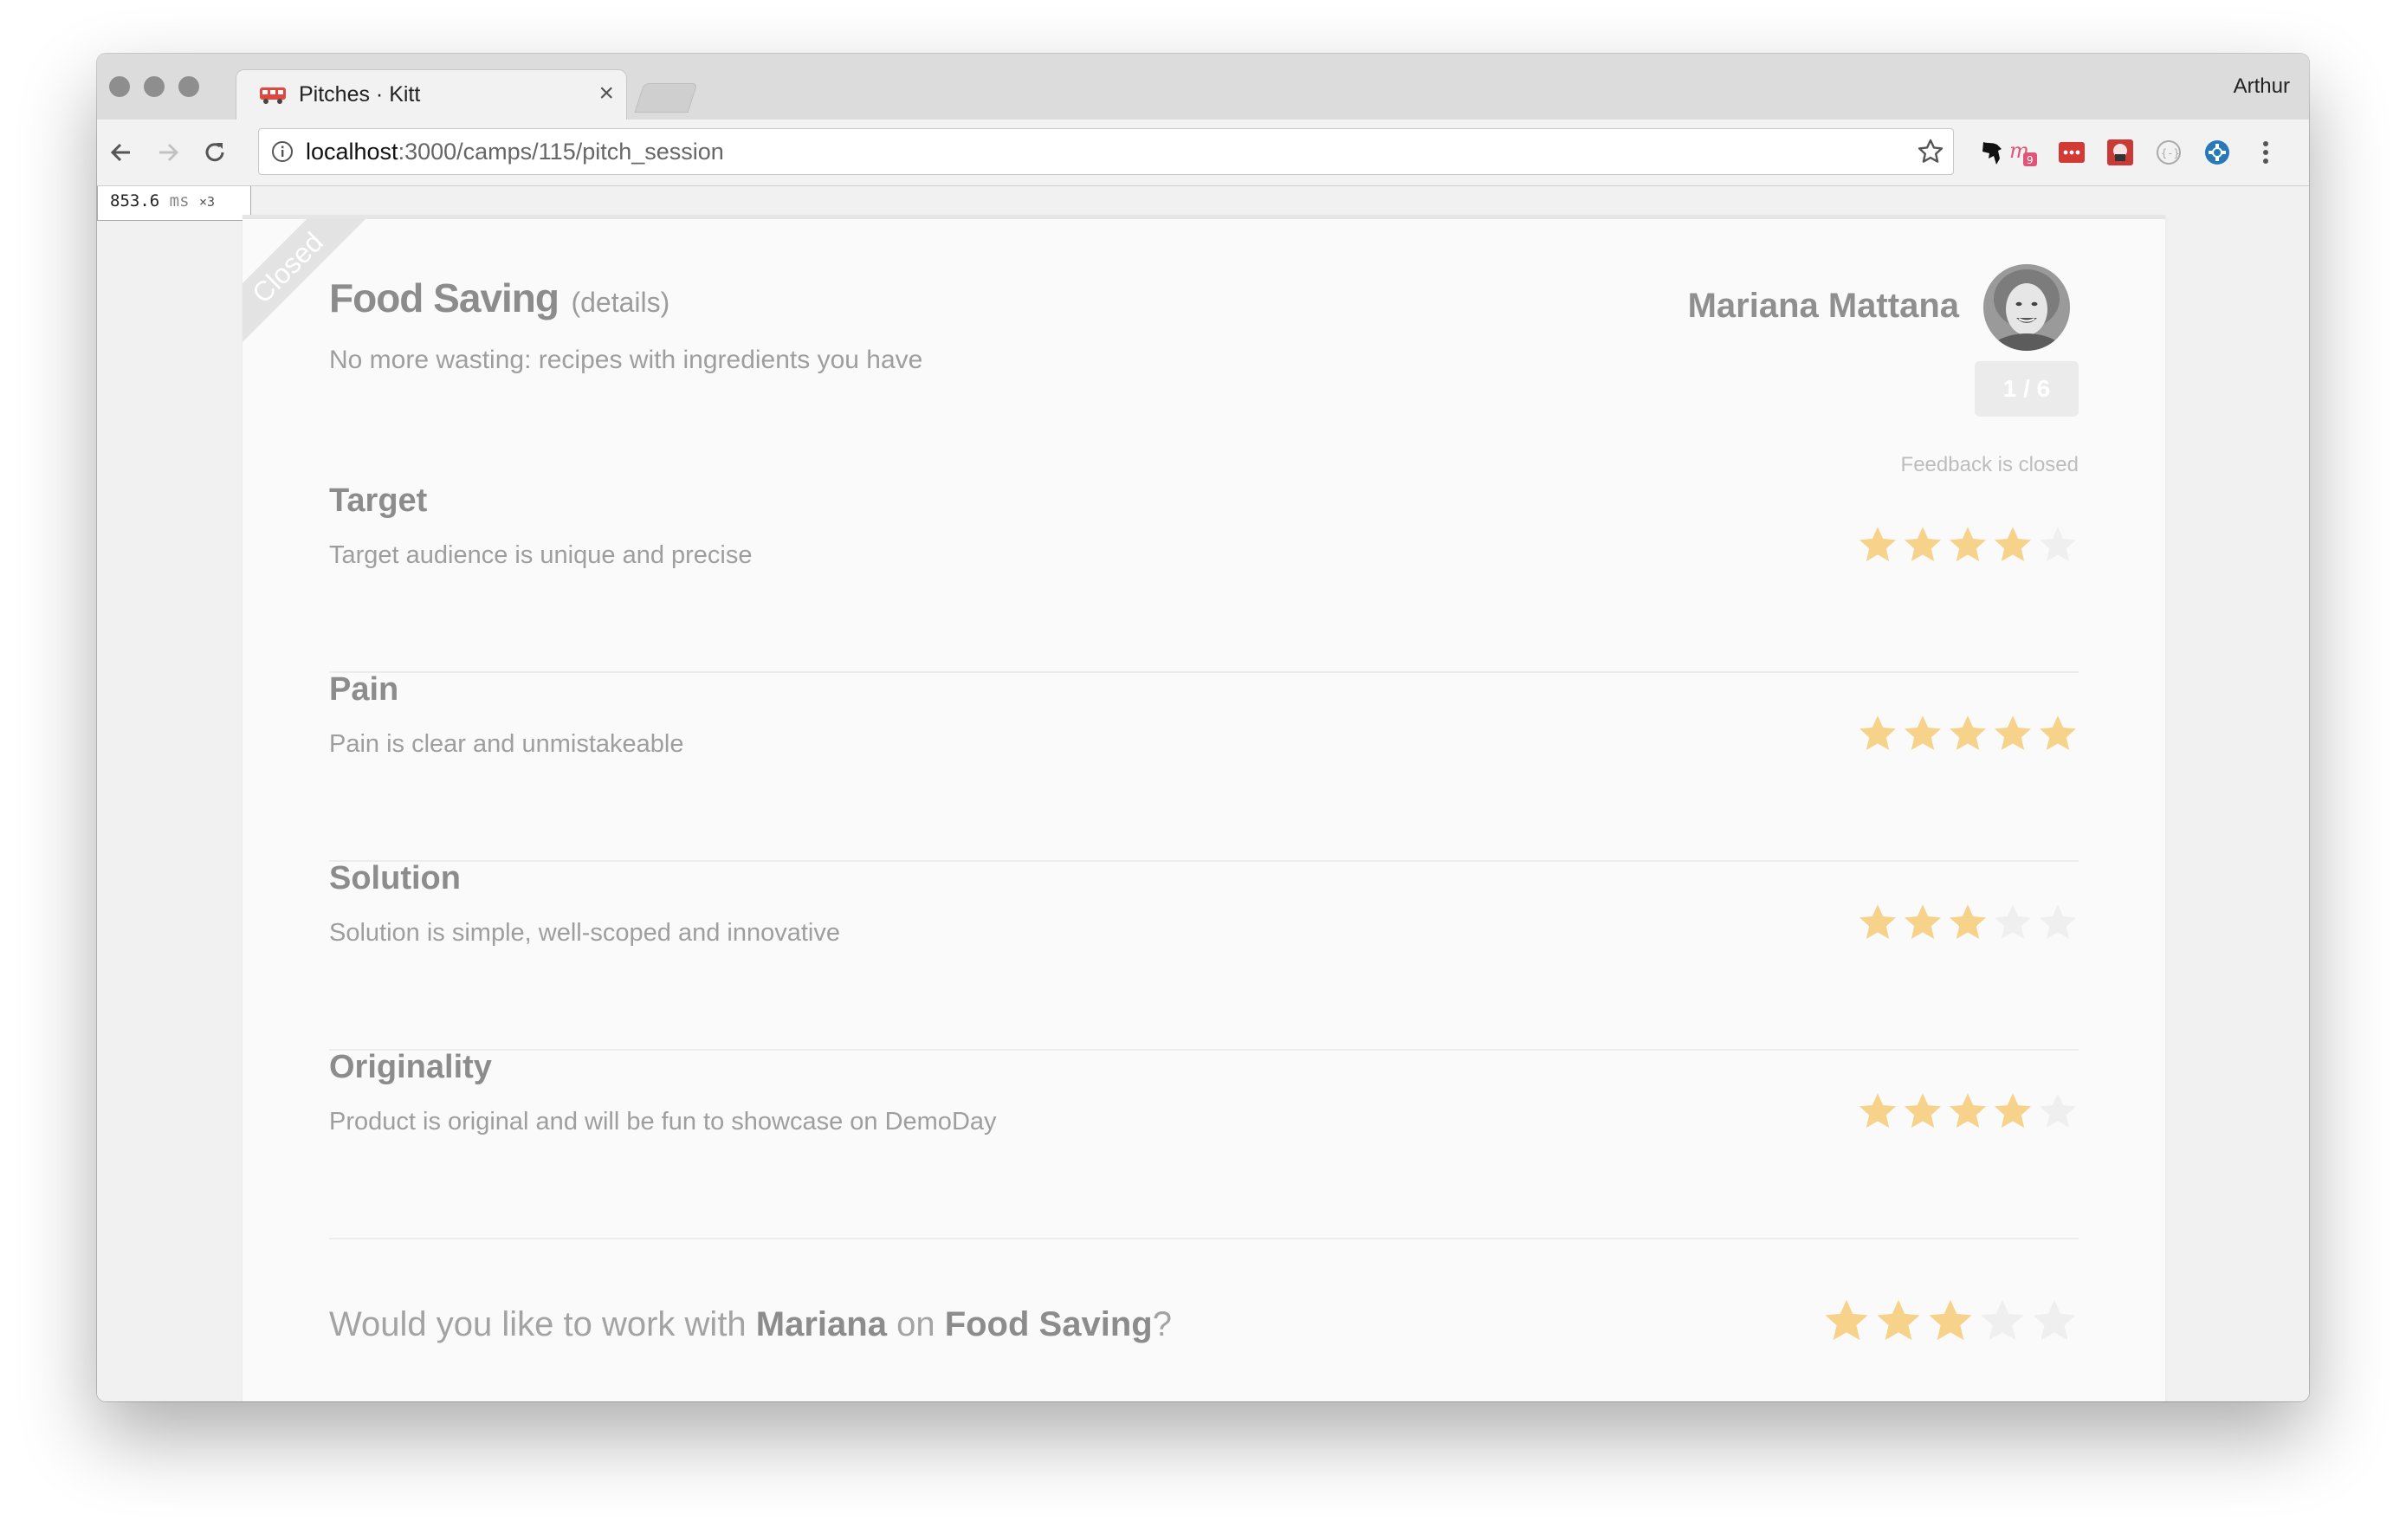 Image resolution: width=2406 pixels, height=1540 pixels. What do you see at coordinates (1989, 464) in the screenshot?
I see `feedback-status: Feedback is closed` at bounding box center [1989, 464].